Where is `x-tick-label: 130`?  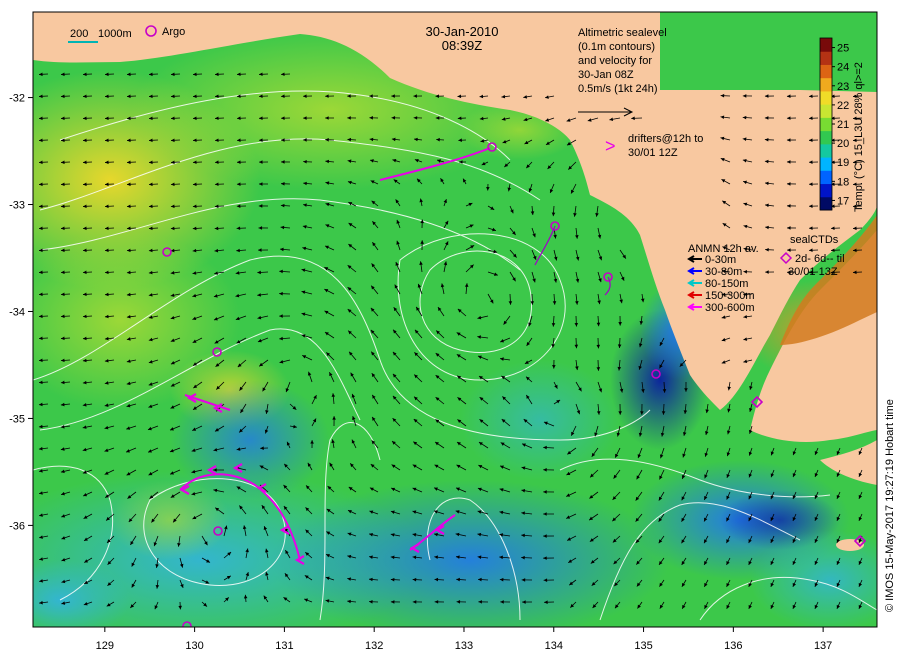
x-tick-label: 130 is located at coordinates (194, 646).